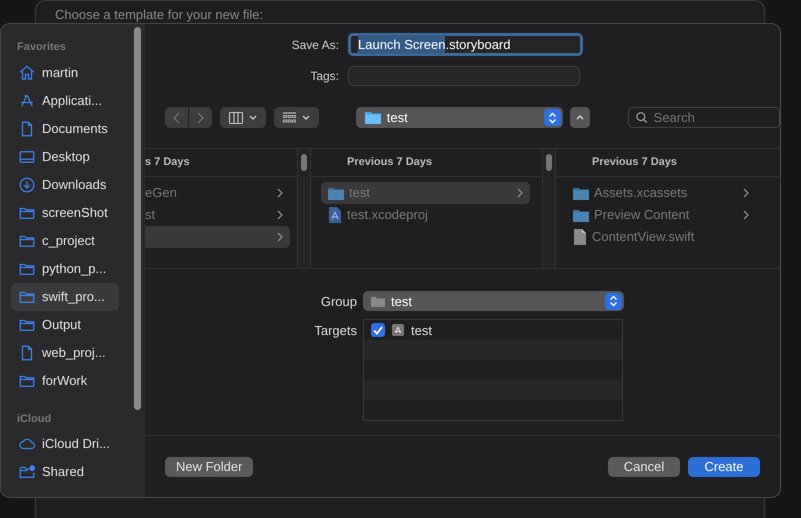  Describe the element at coordinates (378, 330) in the screenshot. I see `checkbox` at that location.